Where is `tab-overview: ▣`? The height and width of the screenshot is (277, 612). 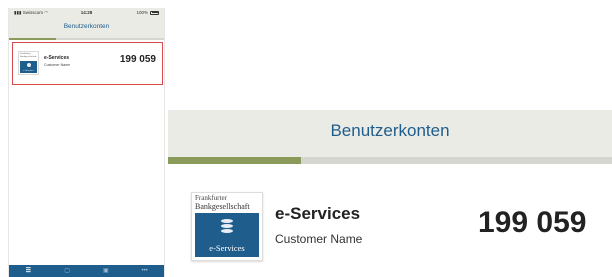 tab-overview: ▣ is located at coordinates (106, 271).